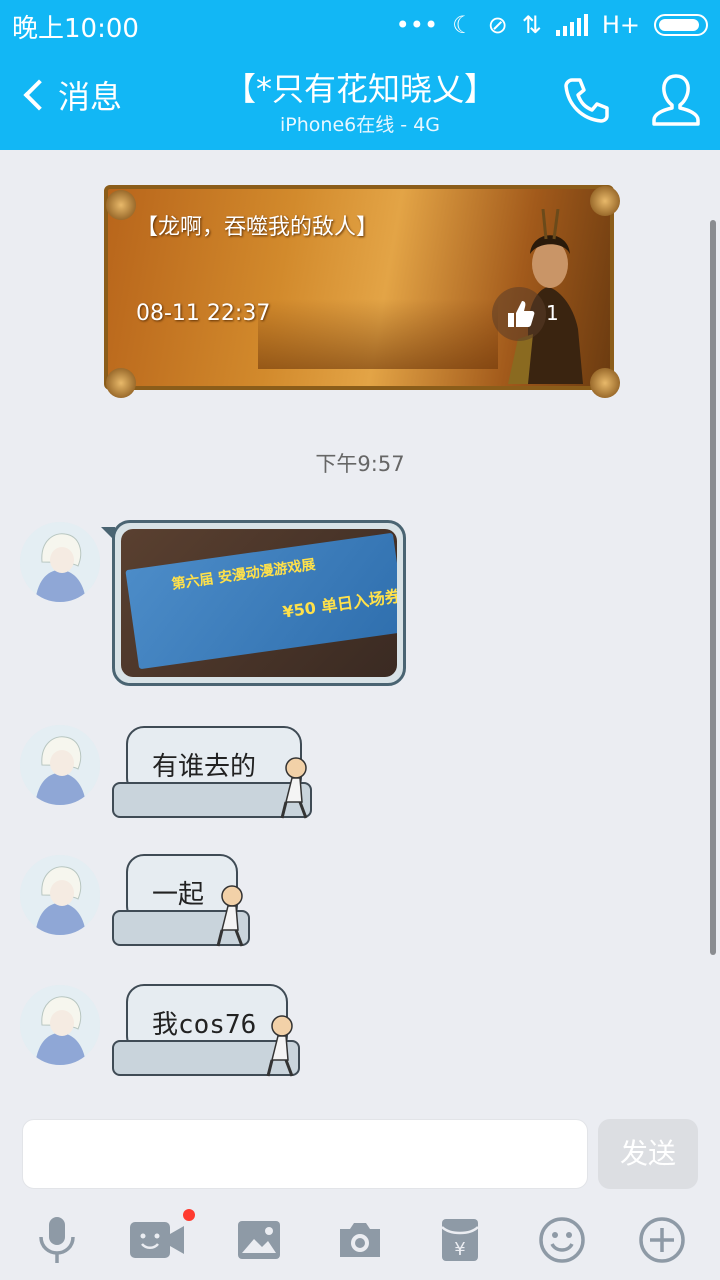 The image size is (720, 1280). Describe the element at coordinates (243, 574) in the screenshot. I see `ticket-title: 第六届 安漫动漫游戏展` at that location.